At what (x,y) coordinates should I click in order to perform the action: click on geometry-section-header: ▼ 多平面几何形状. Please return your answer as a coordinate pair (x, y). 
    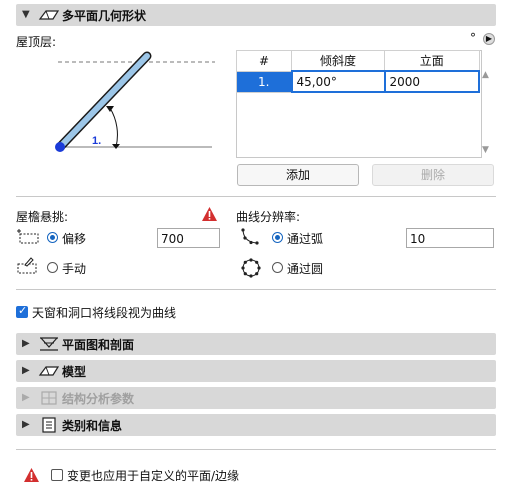
    Looking at the image, I should click on (256, 15).